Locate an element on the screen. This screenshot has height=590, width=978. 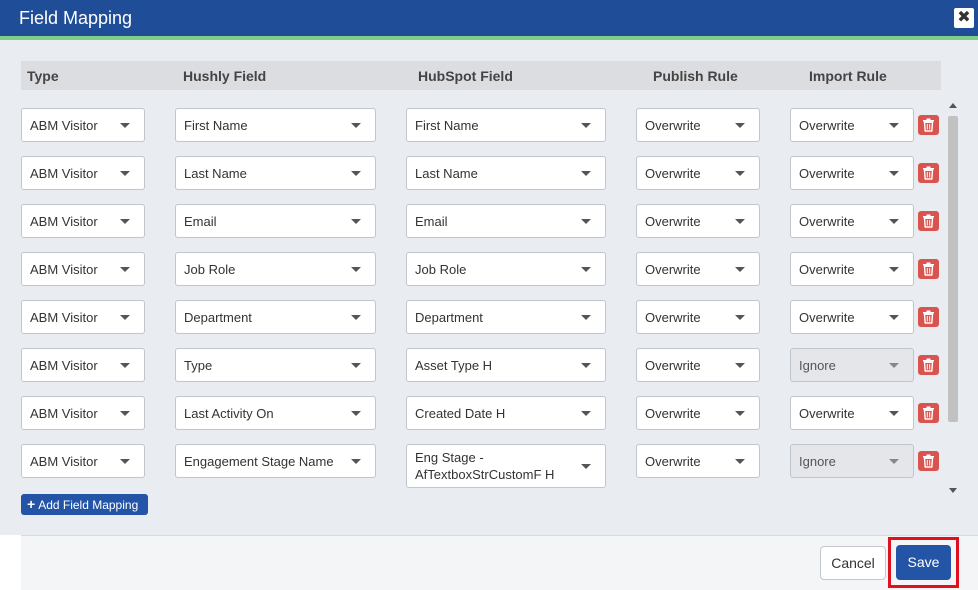
hubspot-field-select-value: Eng Stage - AfTextboxStrCustomF H is located at coordinates (485, 466).